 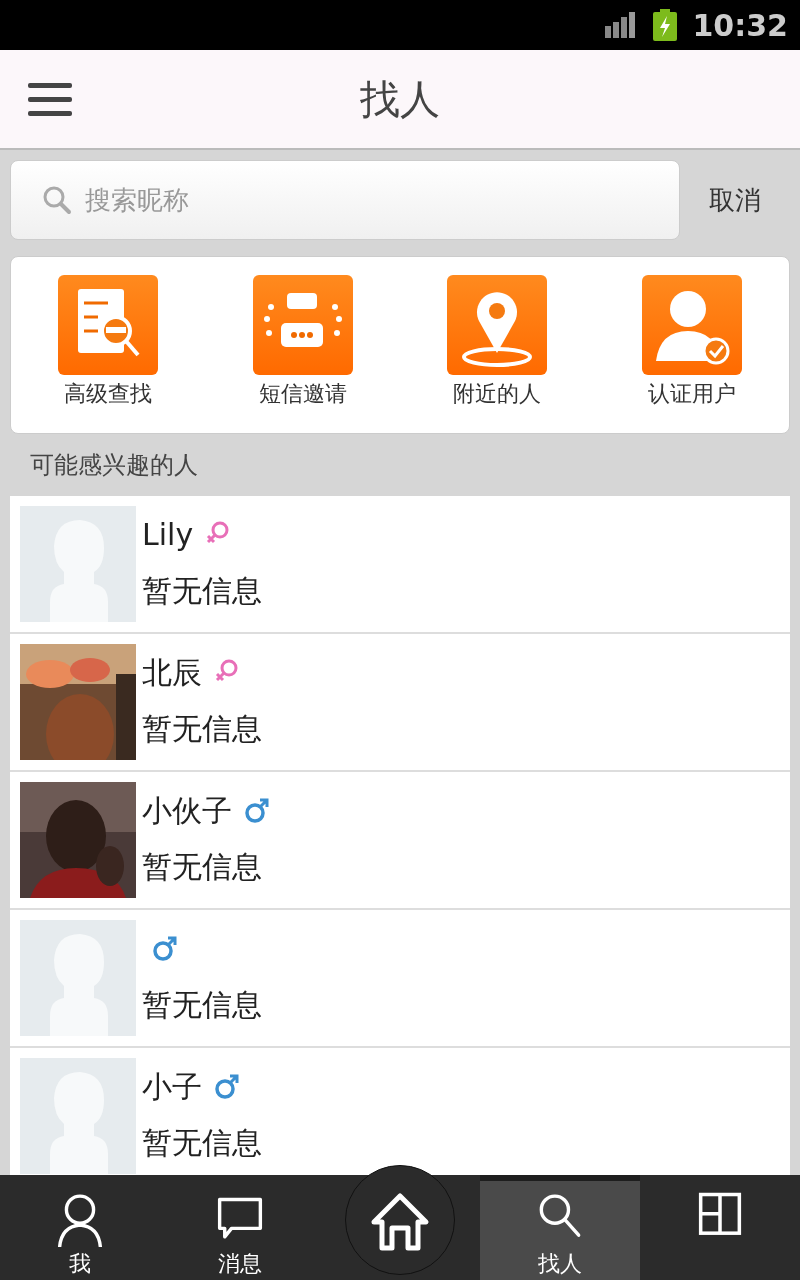 What do you see at coordinates (172, 672) in the screenshot?
I see `person-name: 北辰` at bounding box center [172, 672].